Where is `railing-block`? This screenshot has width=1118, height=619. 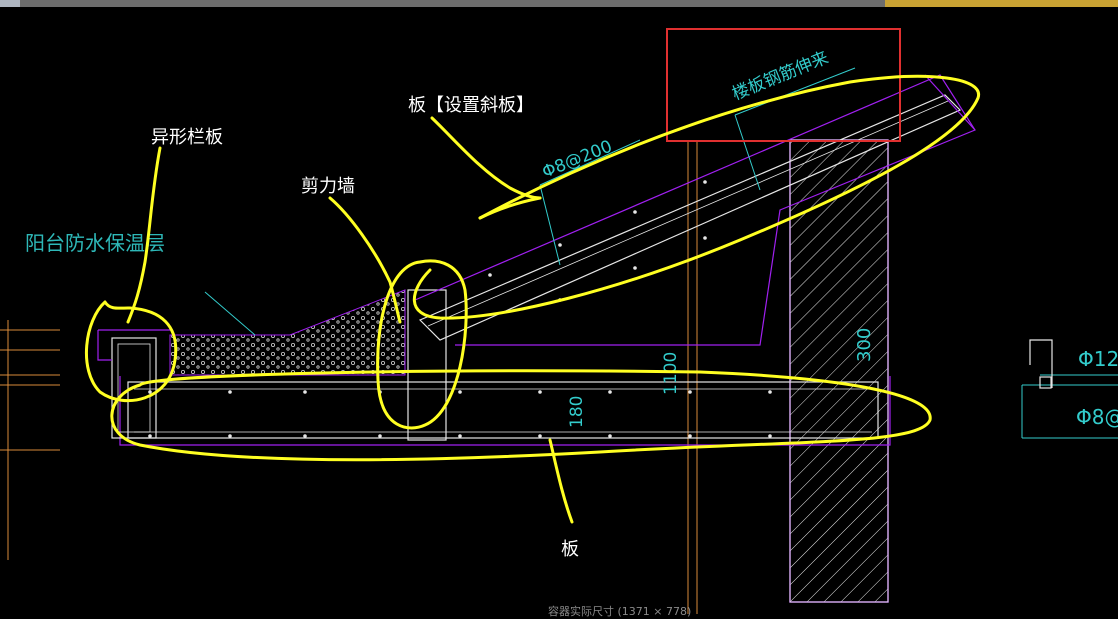
railing-block is located at coordinates (133, 384).